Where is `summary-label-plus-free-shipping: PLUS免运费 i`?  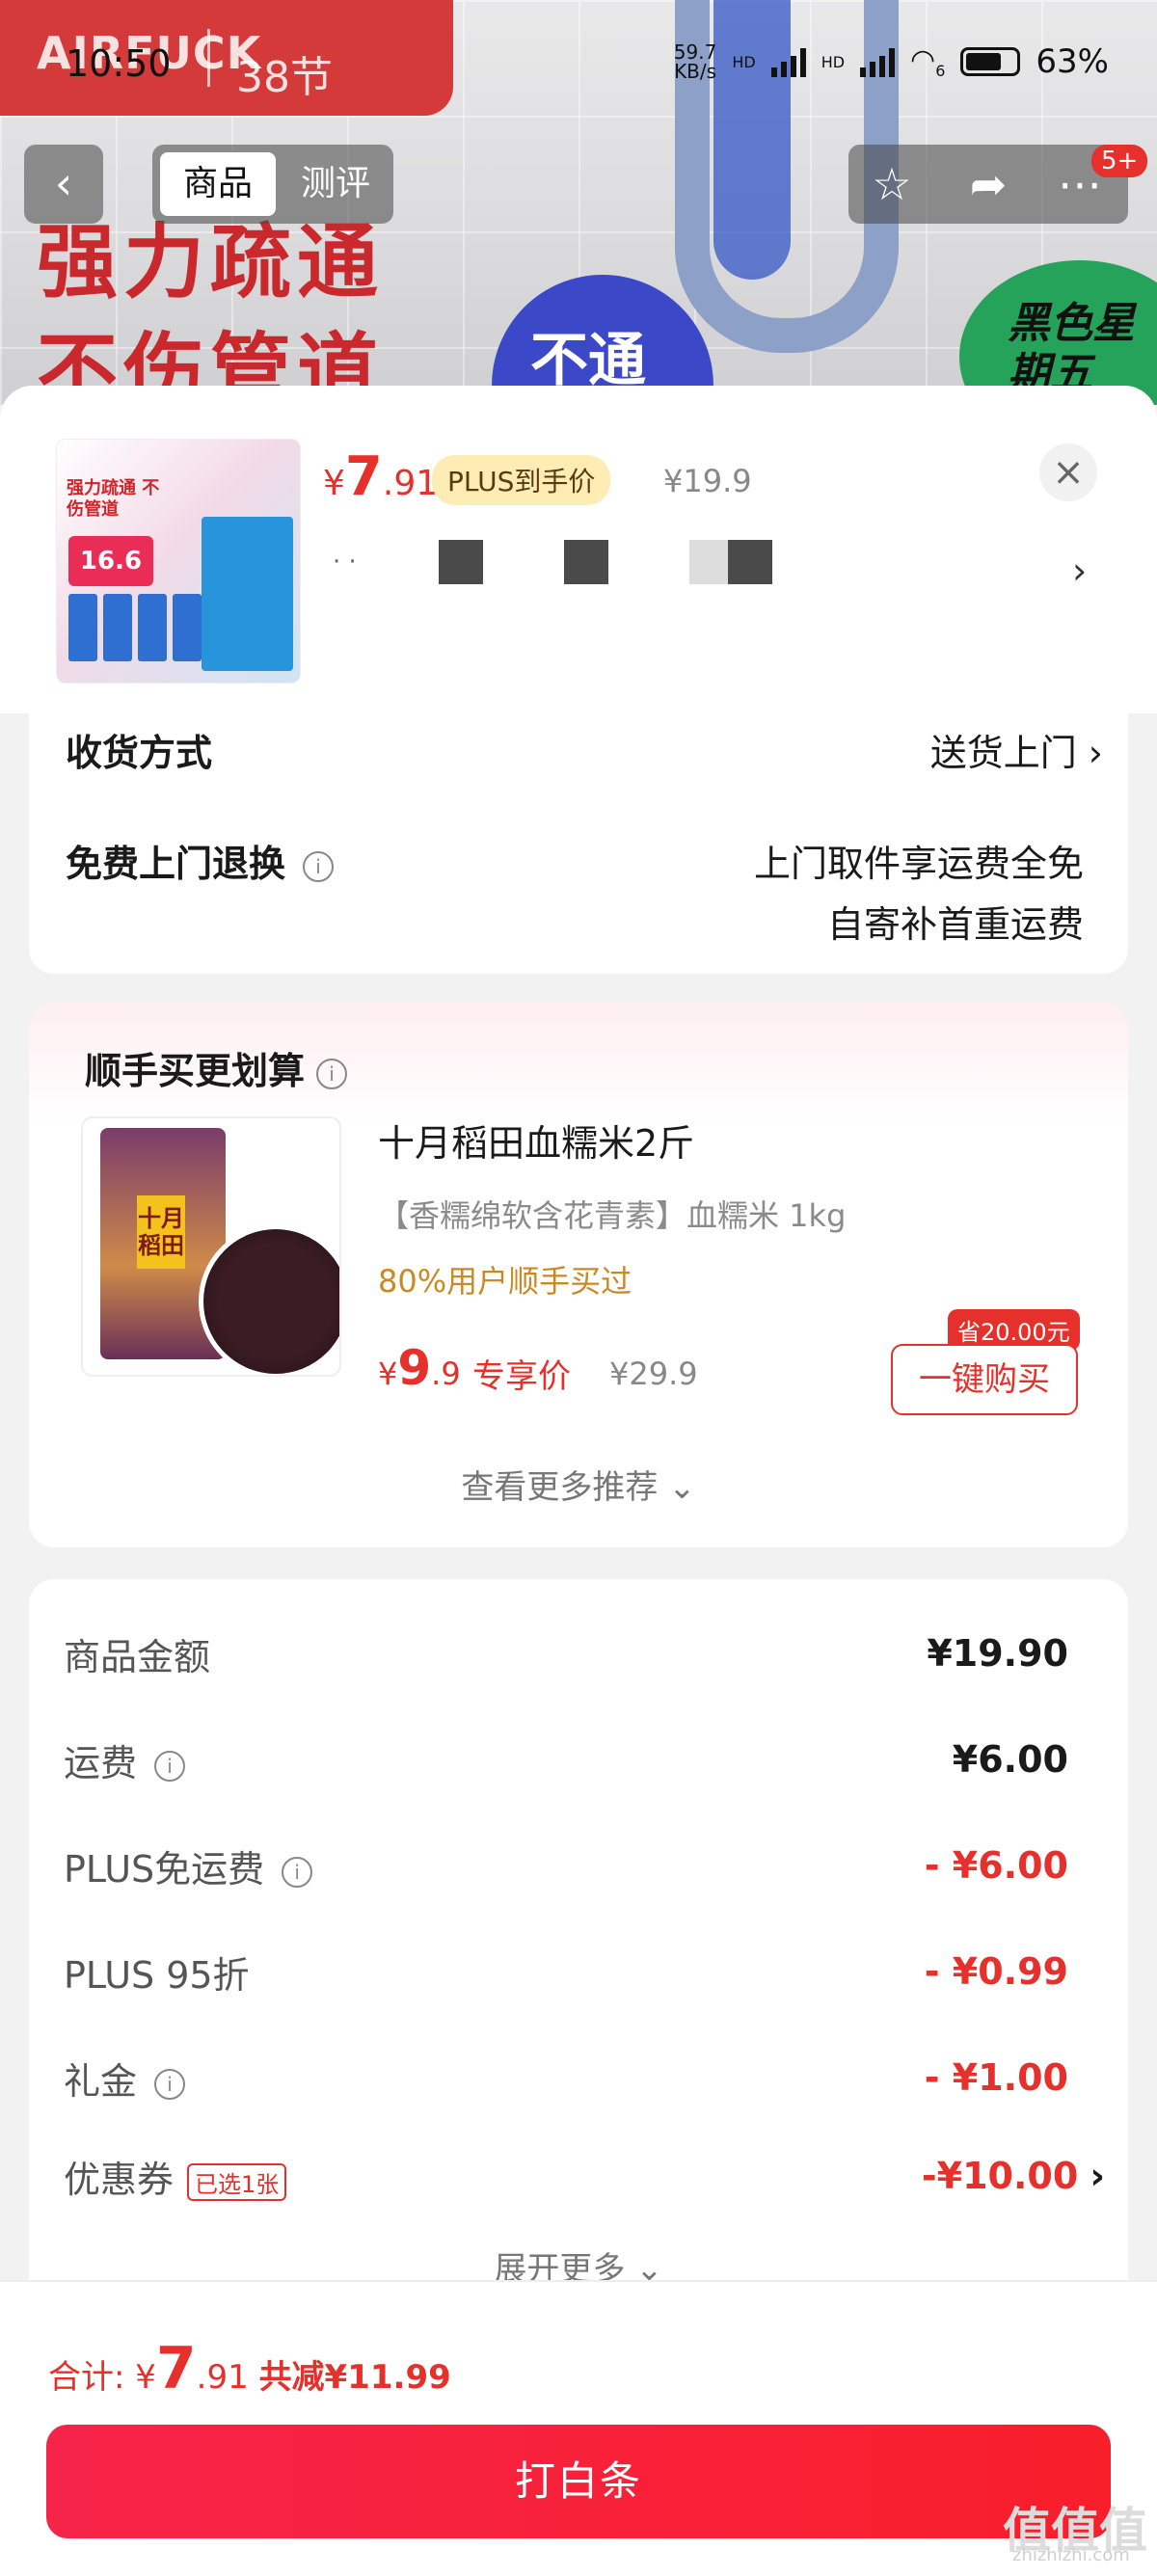 summary-label-plus-free-shipping: PLUS免运费 i is located at coordinates (188, 1866).